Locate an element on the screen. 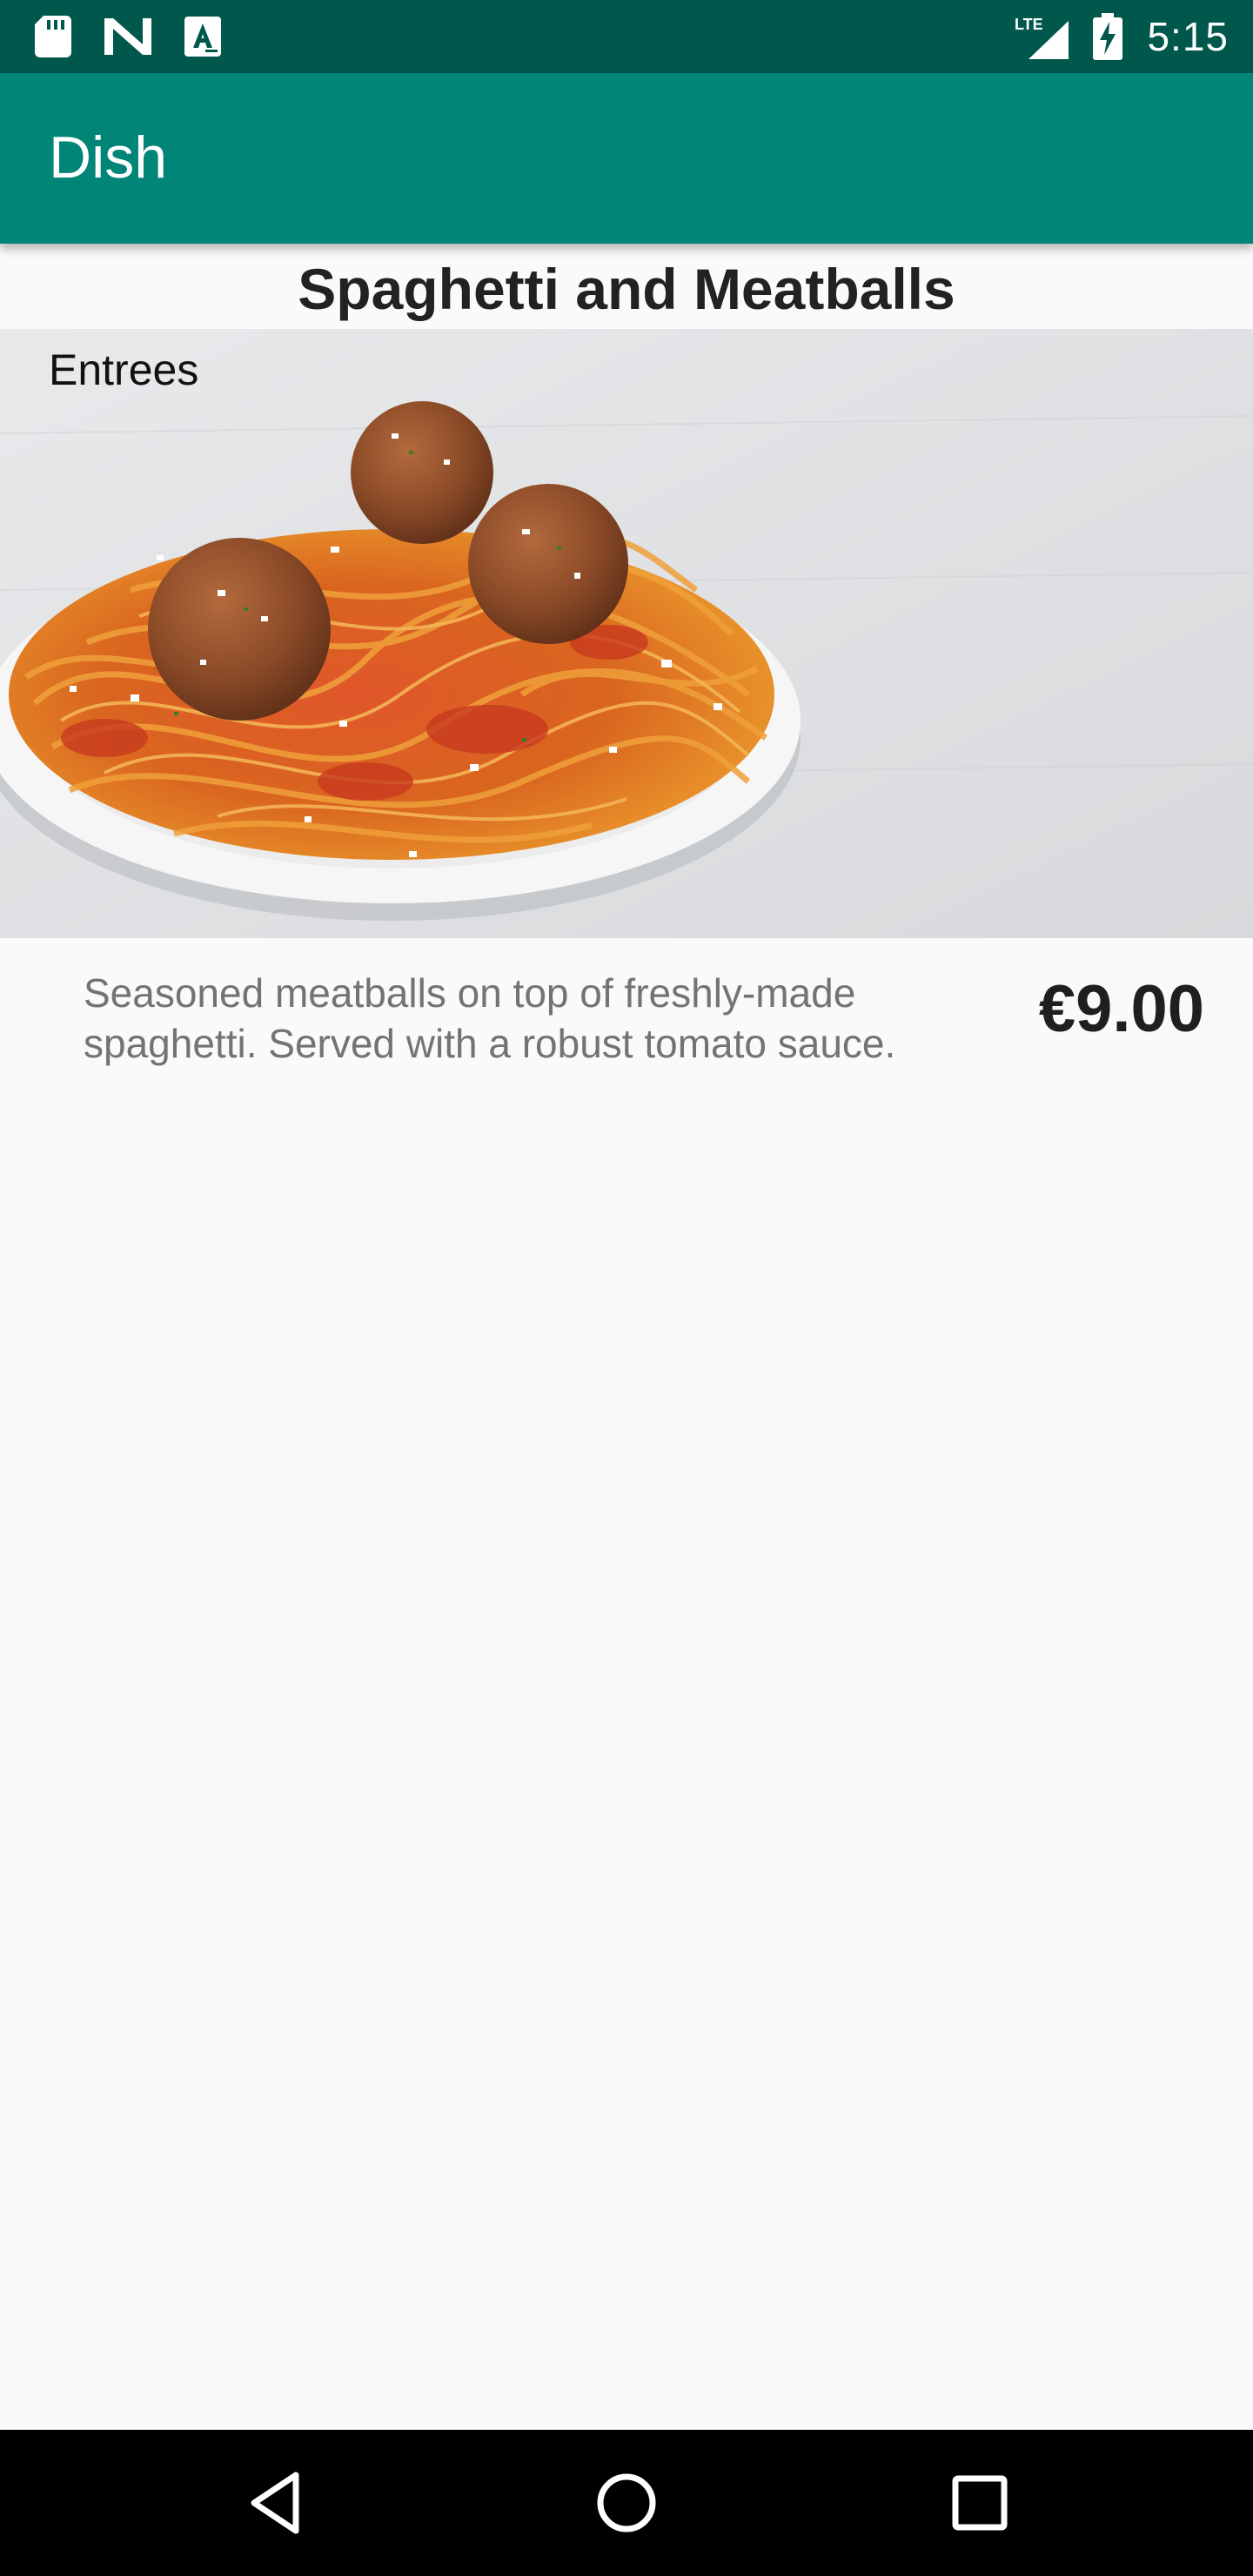  dish-name: Spaghetti and Meatballs is located at coordinates (626, 289).